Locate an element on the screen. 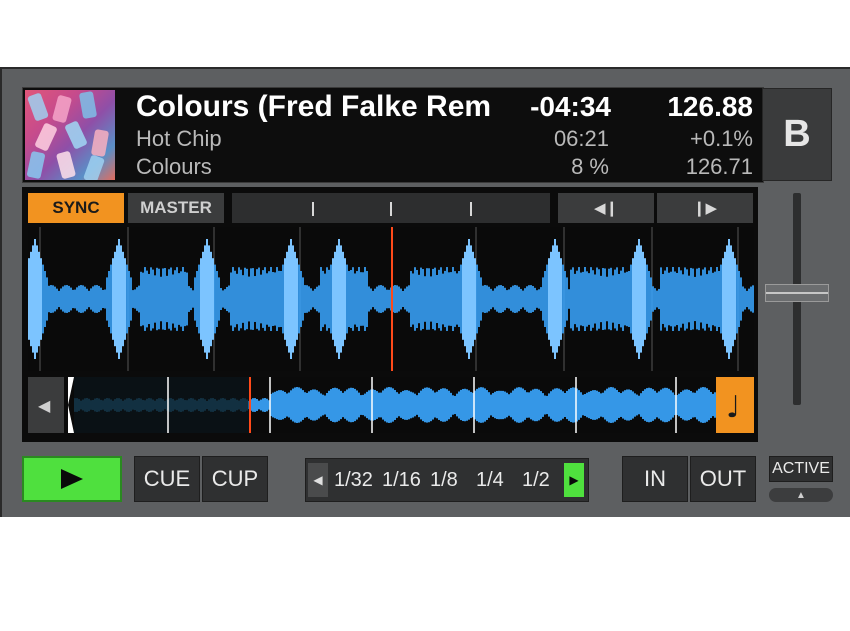  beatjump-back-button: ◀❙ is located at coordinates (606, 208).